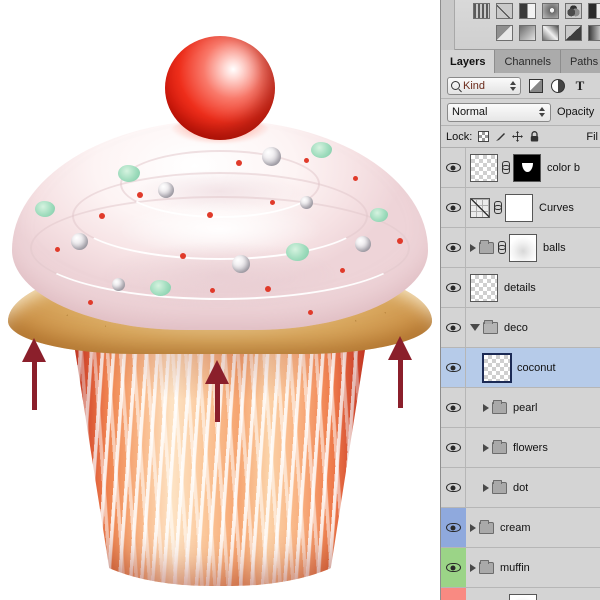  I want to click on layer-filter-bar: Kind T, so click(520, 86).